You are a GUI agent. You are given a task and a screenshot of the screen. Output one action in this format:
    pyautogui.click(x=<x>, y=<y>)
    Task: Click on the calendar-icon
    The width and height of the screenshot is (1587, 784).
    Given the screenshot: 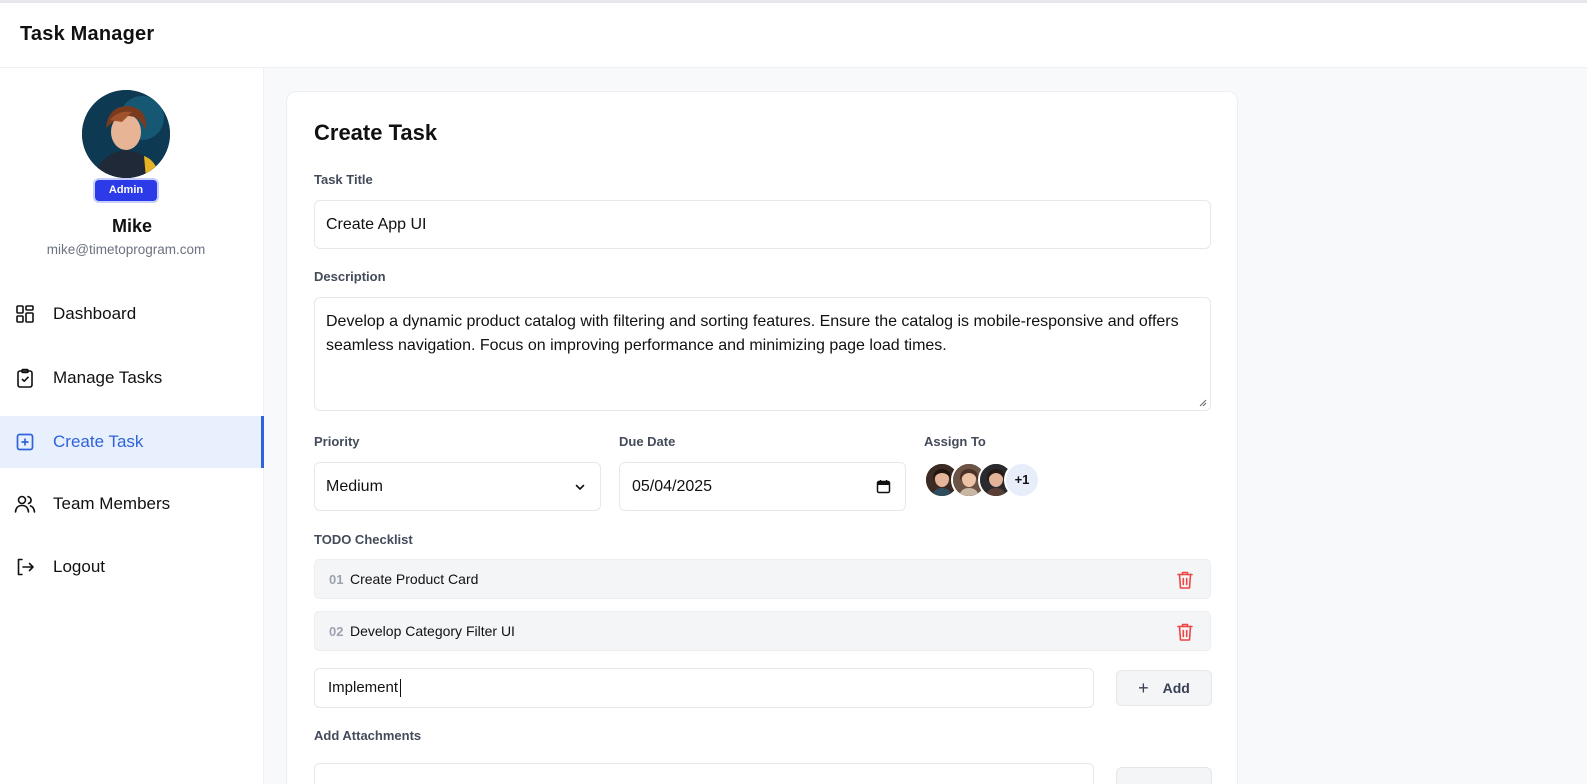 What is the action you would take?
    pyautogui.click(x=883, y=486)
    